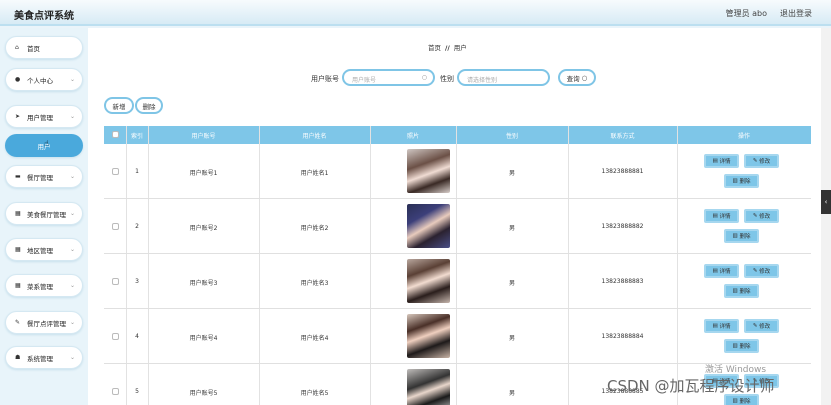 The height and width of the screenshot is (405, 831). What do you see at coordinates (622, 136) in the screenshot?
I see `column-header: 联系方式` at bounding box center [622, 136].